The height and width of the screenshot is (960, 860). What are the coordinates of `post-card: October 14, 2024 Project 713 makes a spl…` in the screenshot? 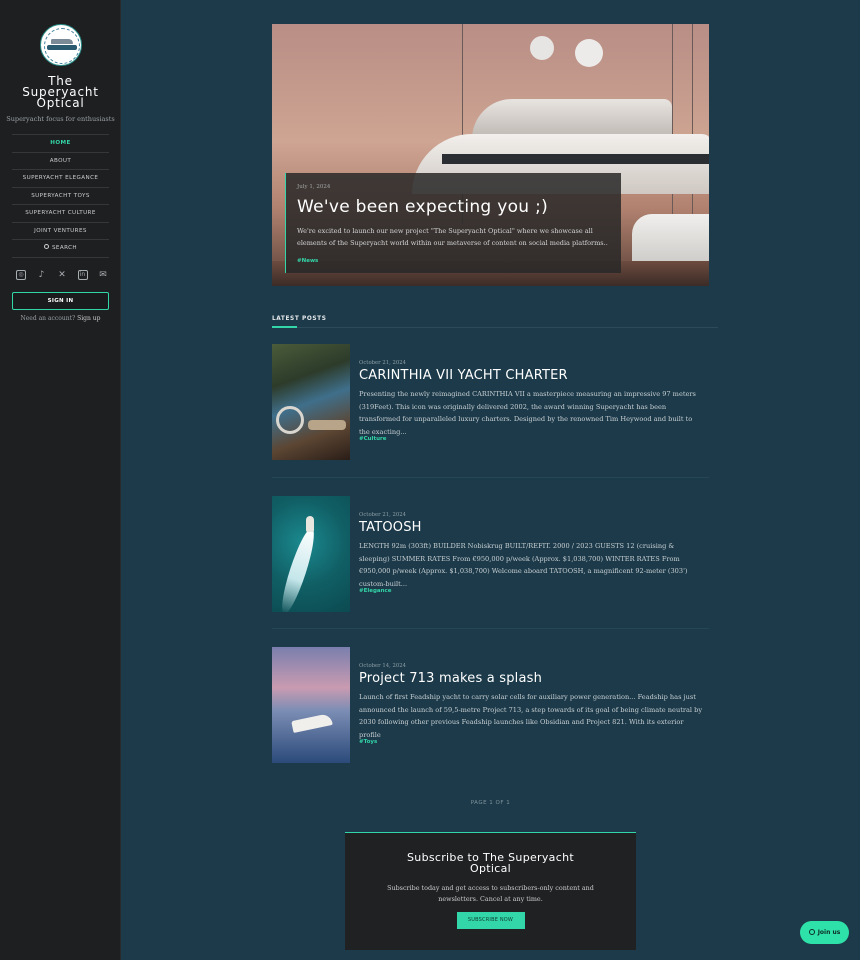 It's located at (490, 705).